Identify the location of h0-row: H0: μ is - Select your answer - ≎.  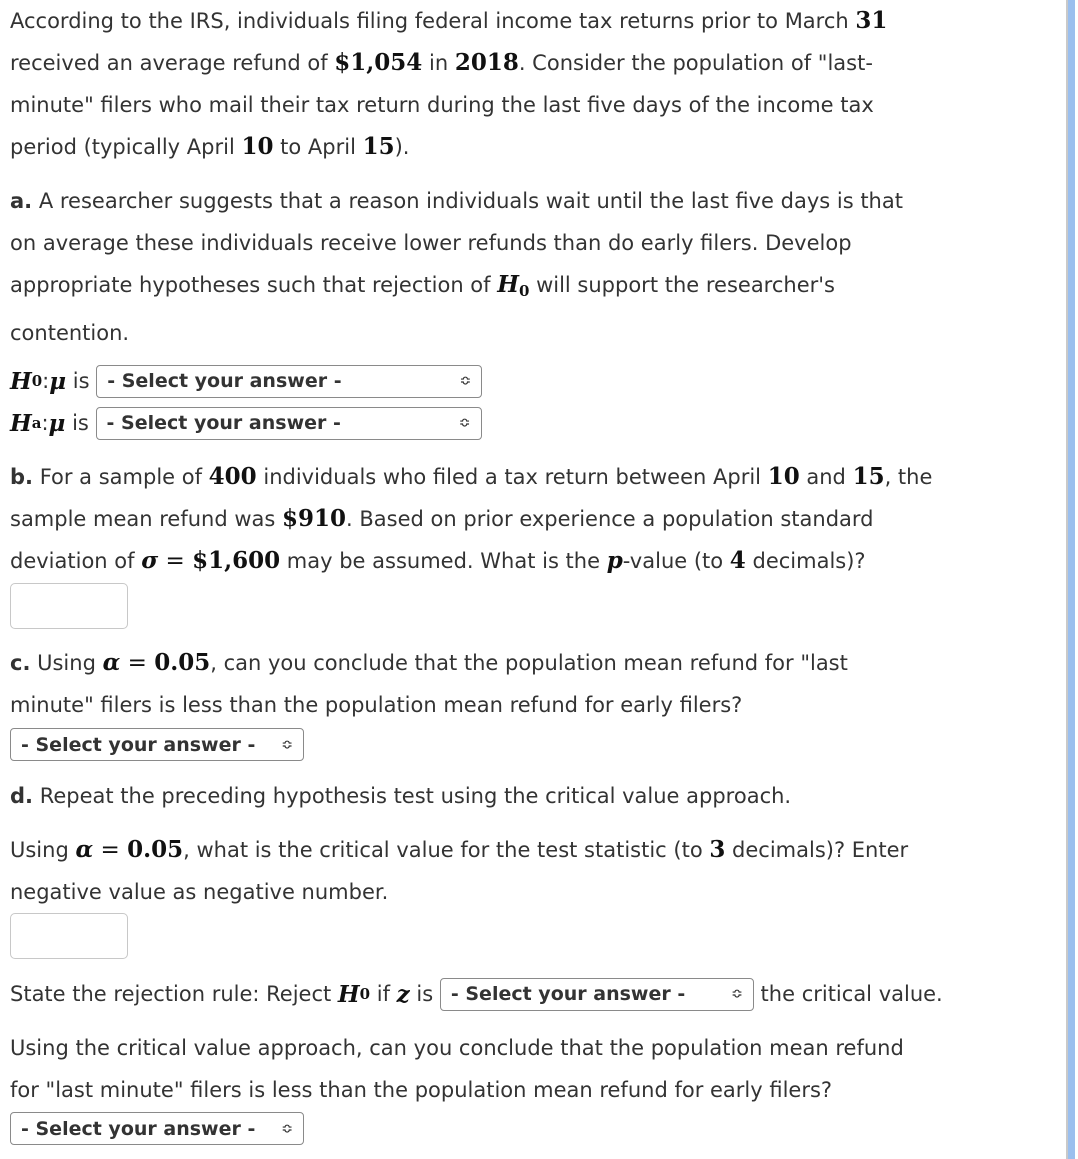
(246, 381).